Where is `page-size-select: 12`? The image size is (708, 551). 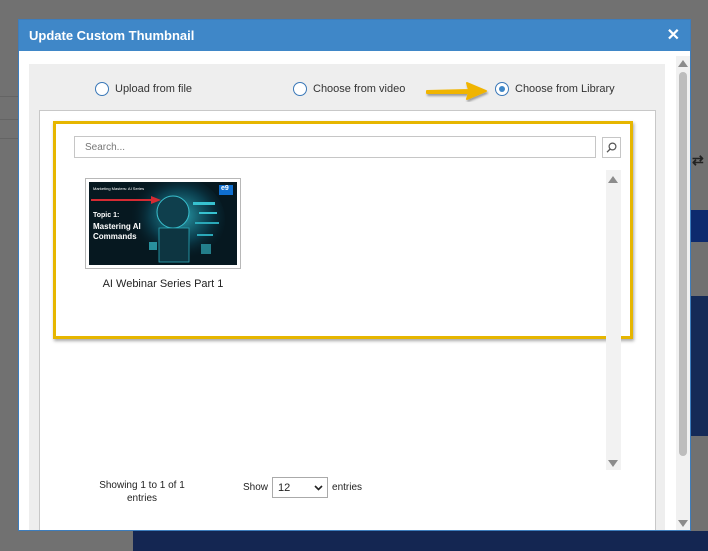
page-size-select: 12 is located at coordinates (300, 487).